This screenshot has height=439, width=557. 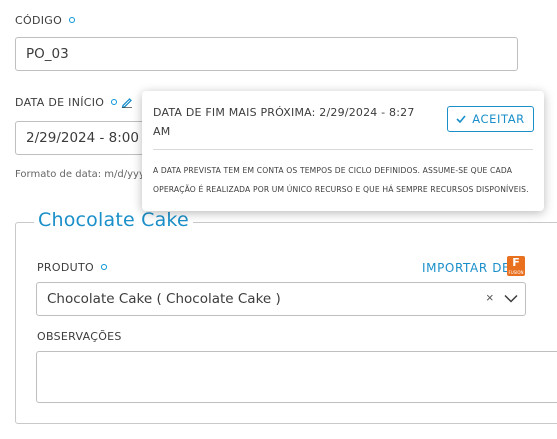 What do you see at coordinates (47, 54) in the screenshot?
I see `codigo-value: PO_03` at bounding box center [47, 54].